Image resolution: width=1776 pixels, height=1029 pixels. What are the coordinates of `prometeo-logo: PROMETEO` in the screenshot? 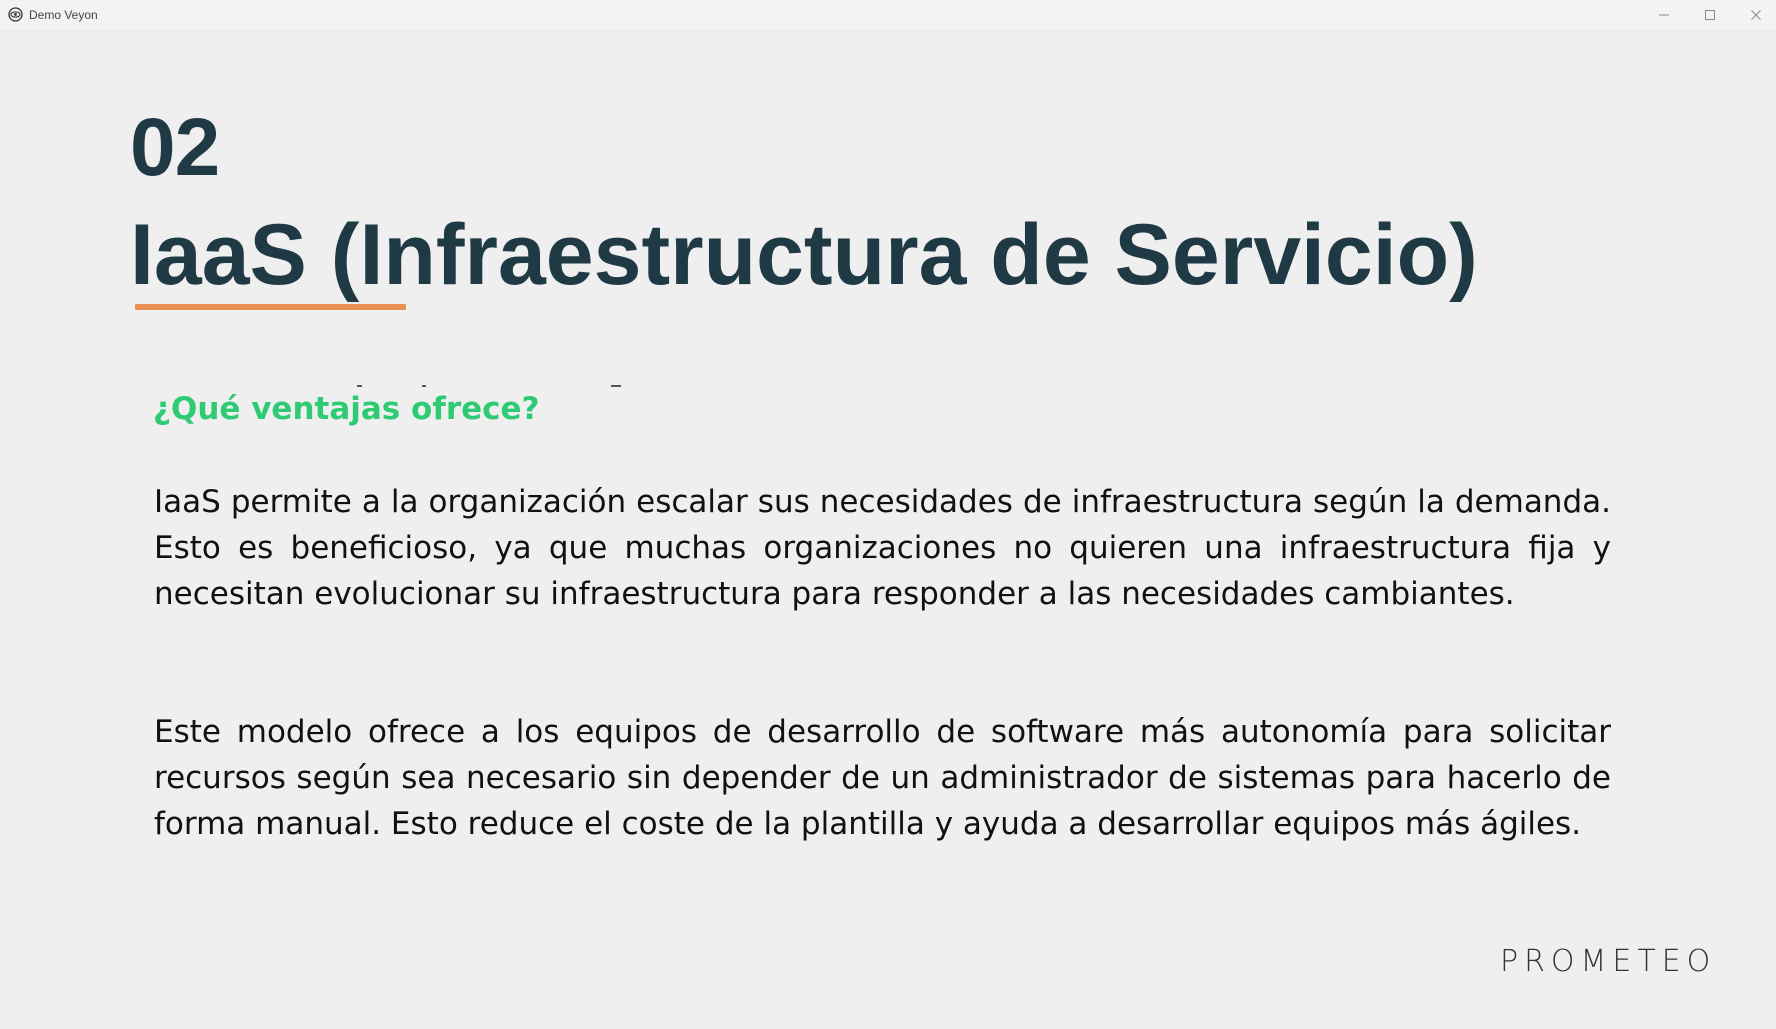 It's located at (1608, 961).